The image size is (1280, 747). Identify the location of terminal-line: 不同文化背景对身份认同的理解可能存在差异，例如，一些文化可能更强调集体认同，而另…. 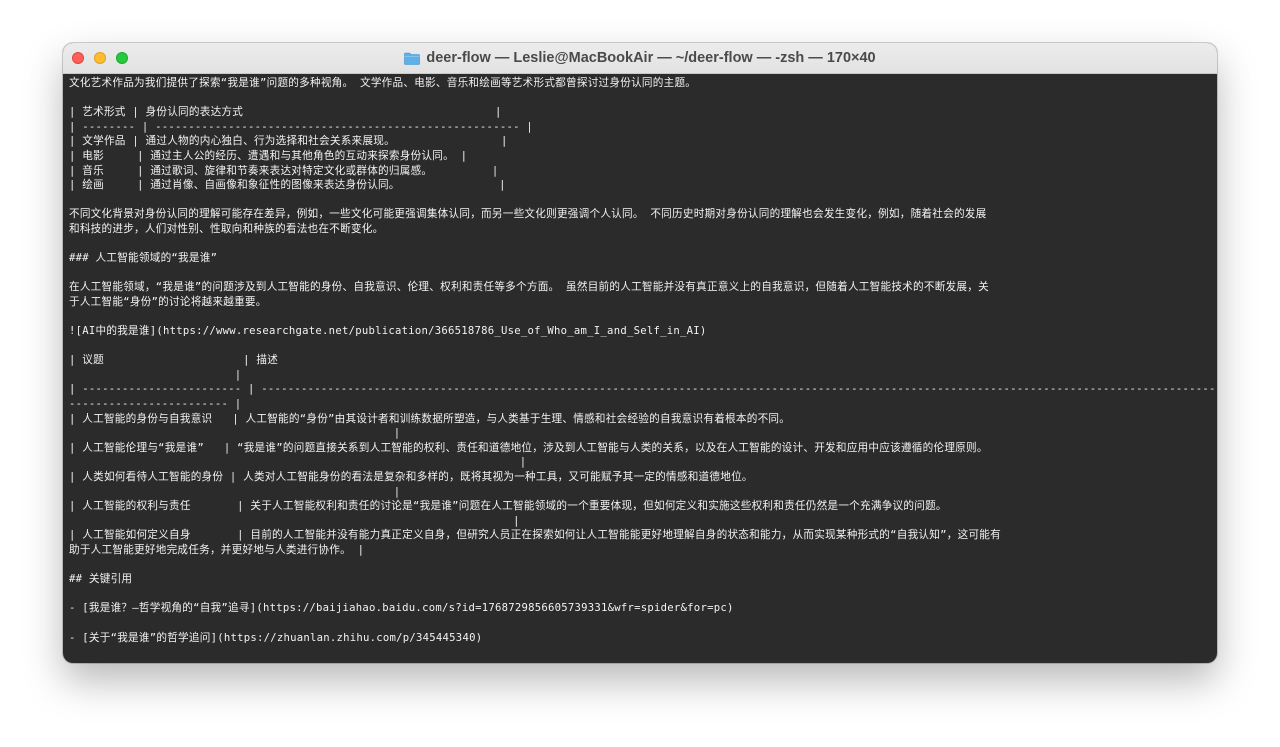
(528, 214).